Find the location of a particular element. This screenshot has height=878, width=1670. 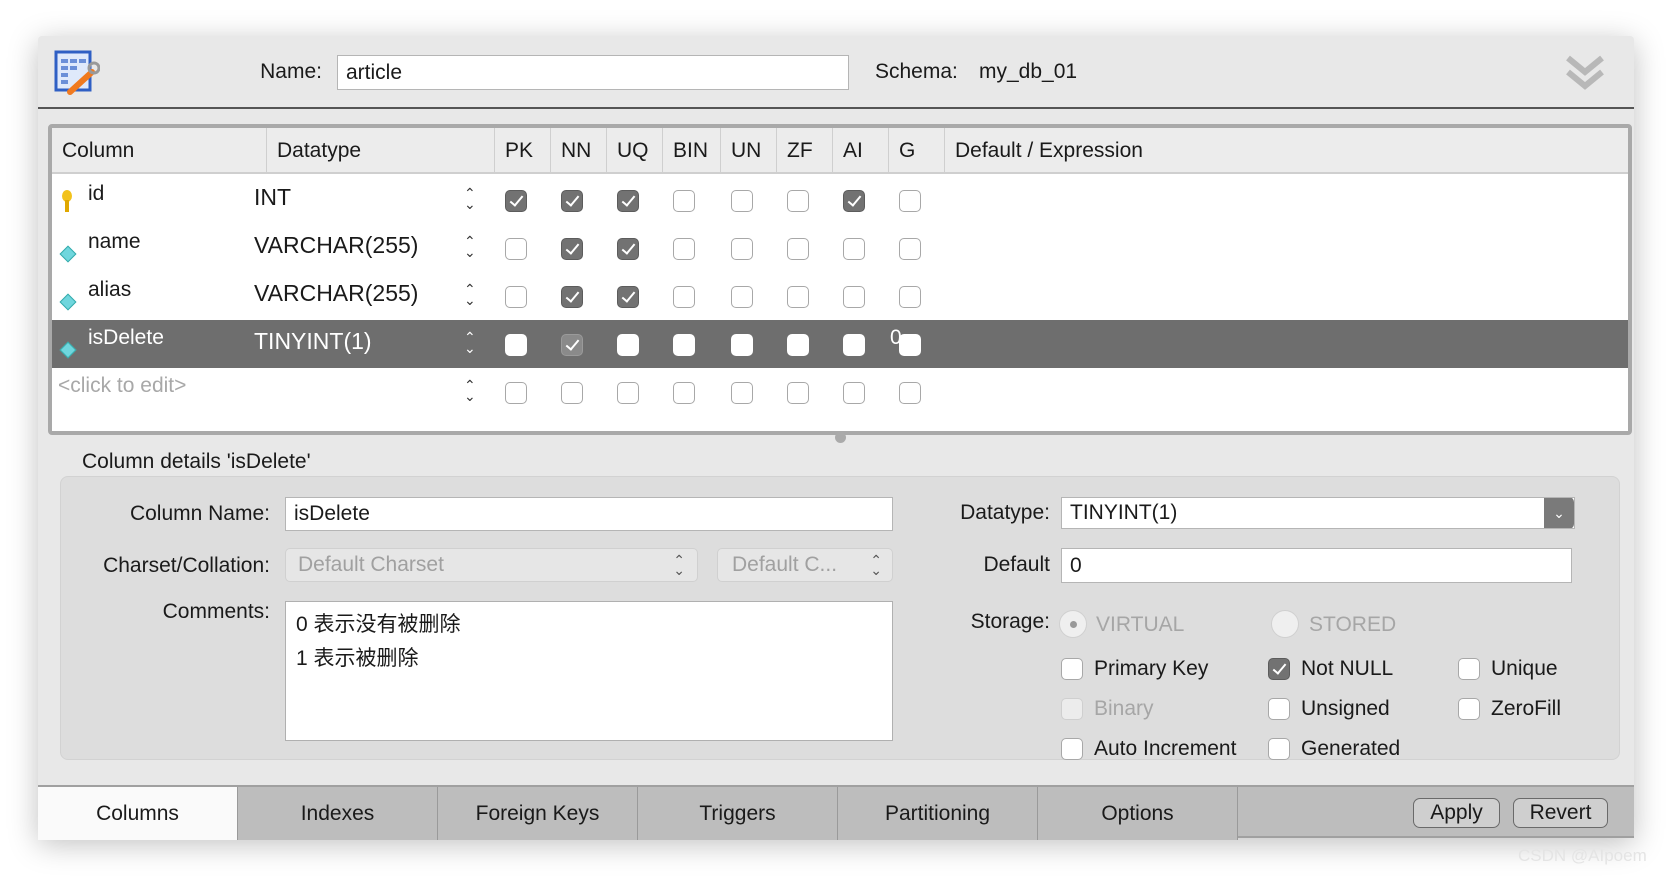

comments-textarea: 0 表示没有被删除 1 表示被删除 is located at coordinates (589, 671).